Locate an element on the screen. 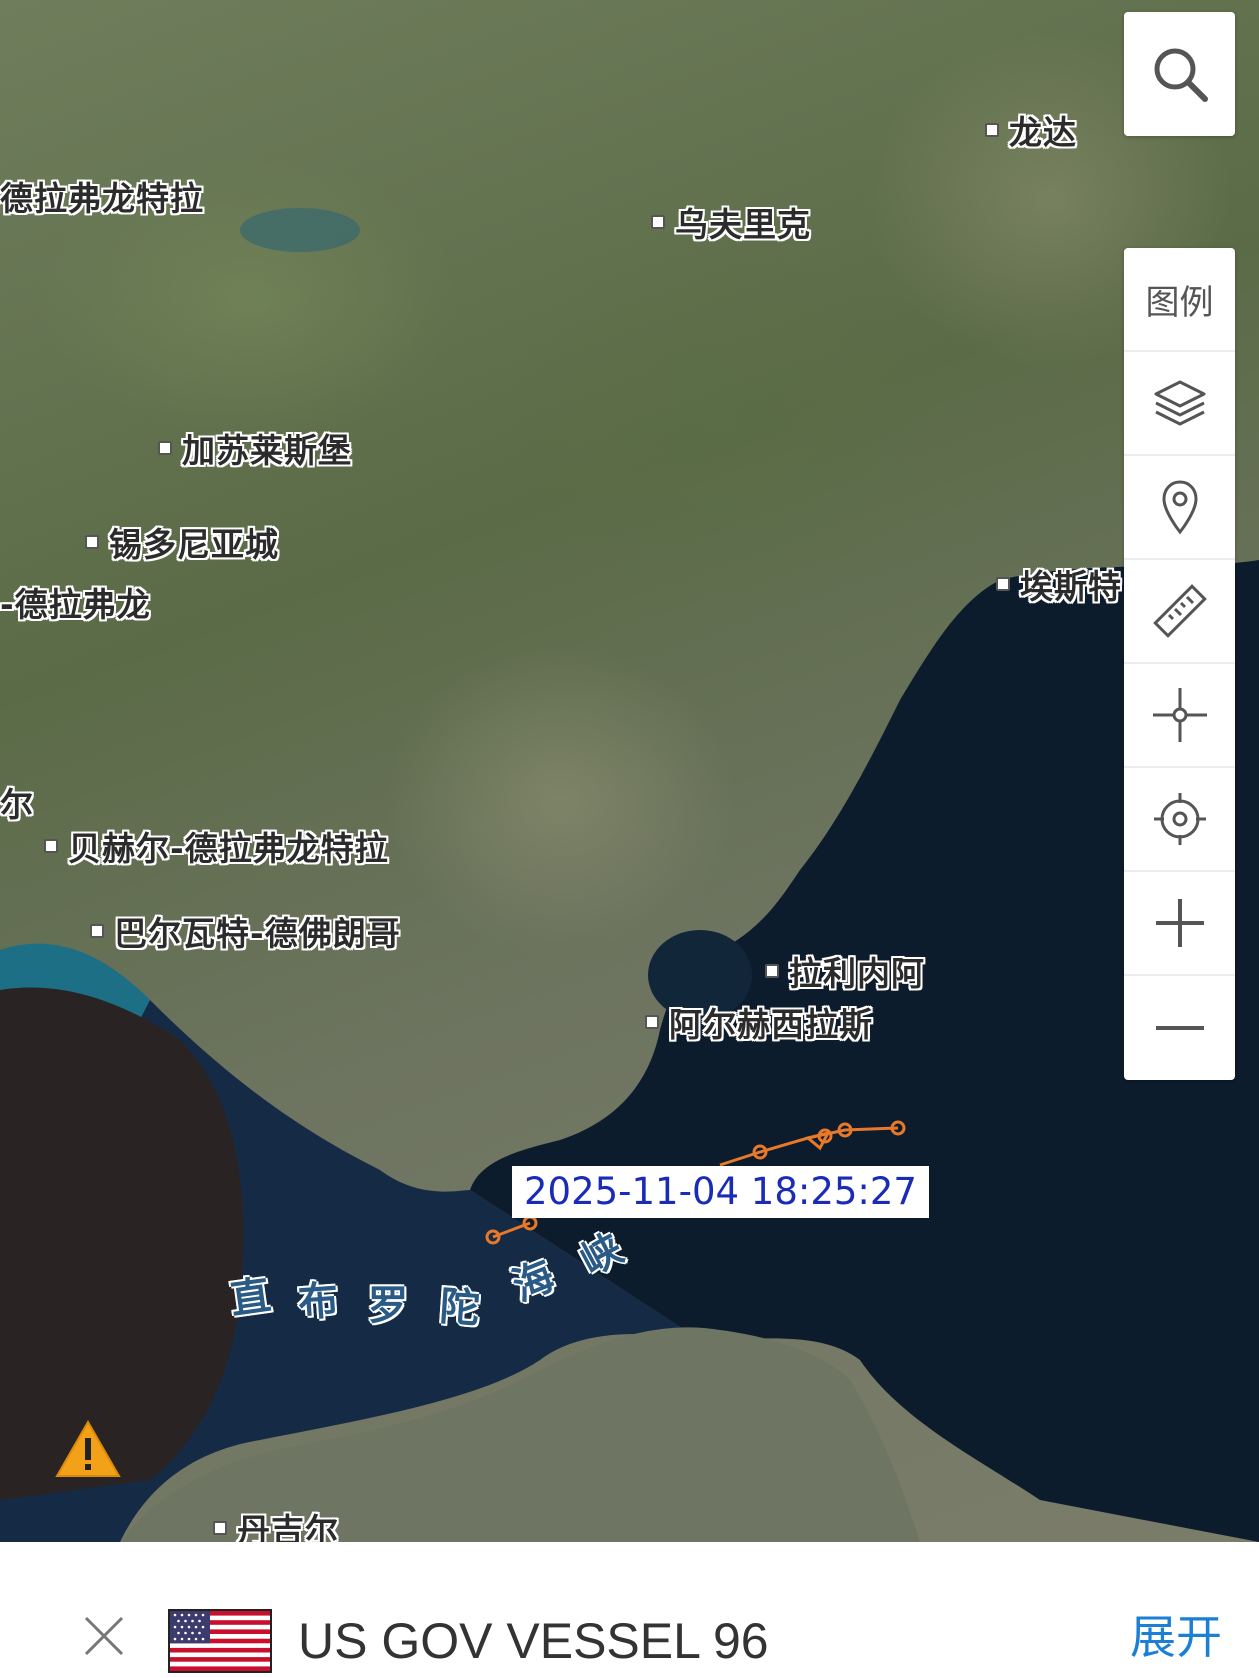  close-icon is located at coordinates (104, 1636).